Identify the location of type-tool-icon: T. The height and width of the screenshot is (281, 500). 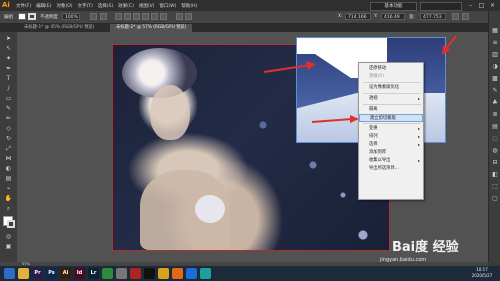
(8, 78).